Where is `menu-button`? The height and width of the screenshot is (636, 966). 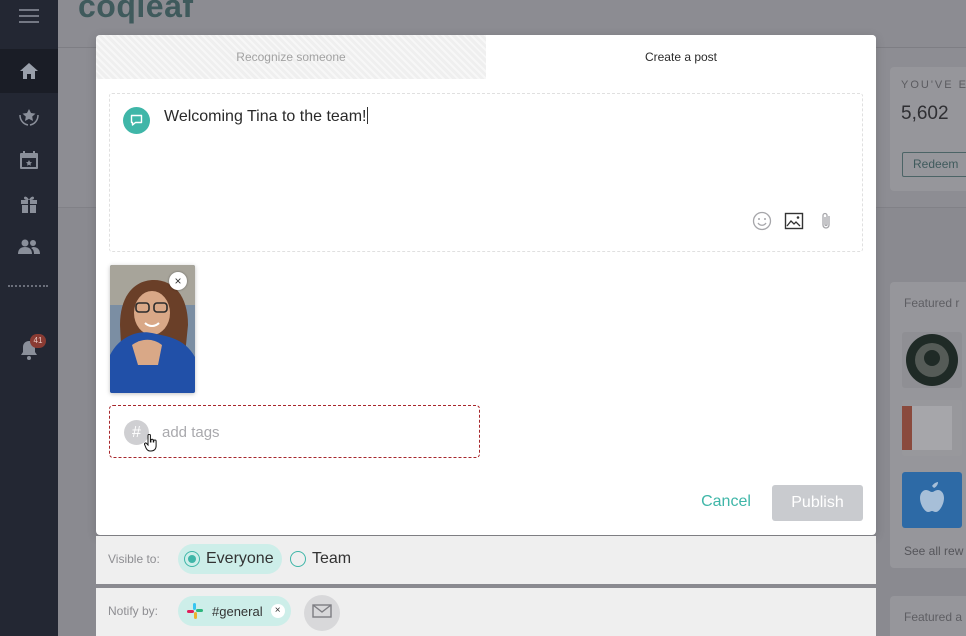 menu-button is located at coordinates (29, 19).